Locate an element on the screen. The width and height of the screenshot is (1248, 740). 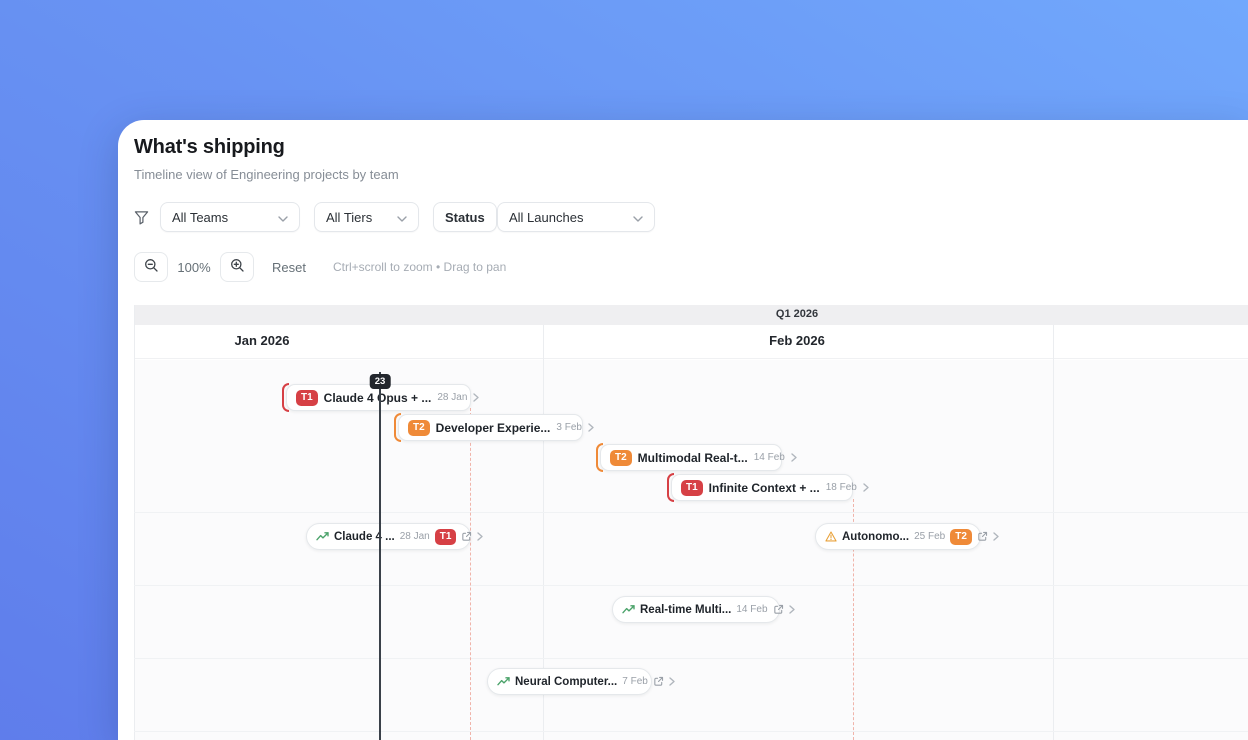
month-header-jan: Jan 2026 is located at coordinates (262, 340).